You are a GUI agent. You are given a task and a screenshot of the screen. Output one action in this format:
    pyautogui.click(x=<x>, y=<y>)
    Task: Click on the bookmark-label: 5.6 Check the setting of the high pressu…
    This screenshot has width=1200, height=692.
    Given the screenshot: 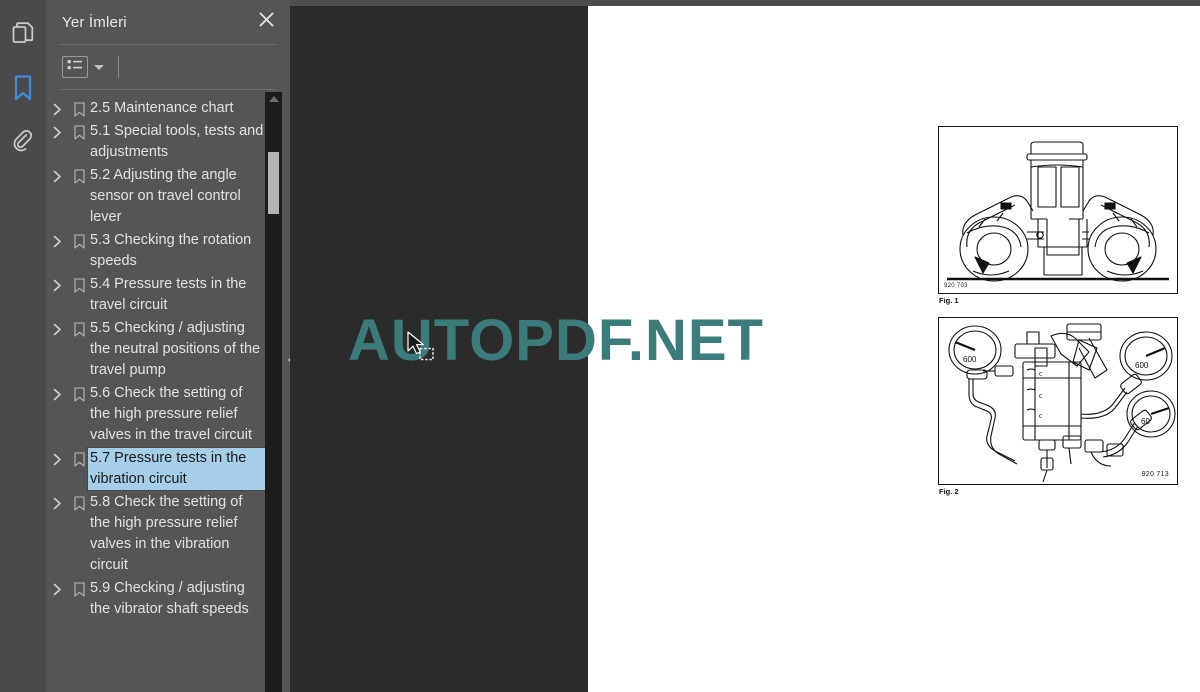 What is the action you would take?
    pyautogui.click(x=171, y=414)
    